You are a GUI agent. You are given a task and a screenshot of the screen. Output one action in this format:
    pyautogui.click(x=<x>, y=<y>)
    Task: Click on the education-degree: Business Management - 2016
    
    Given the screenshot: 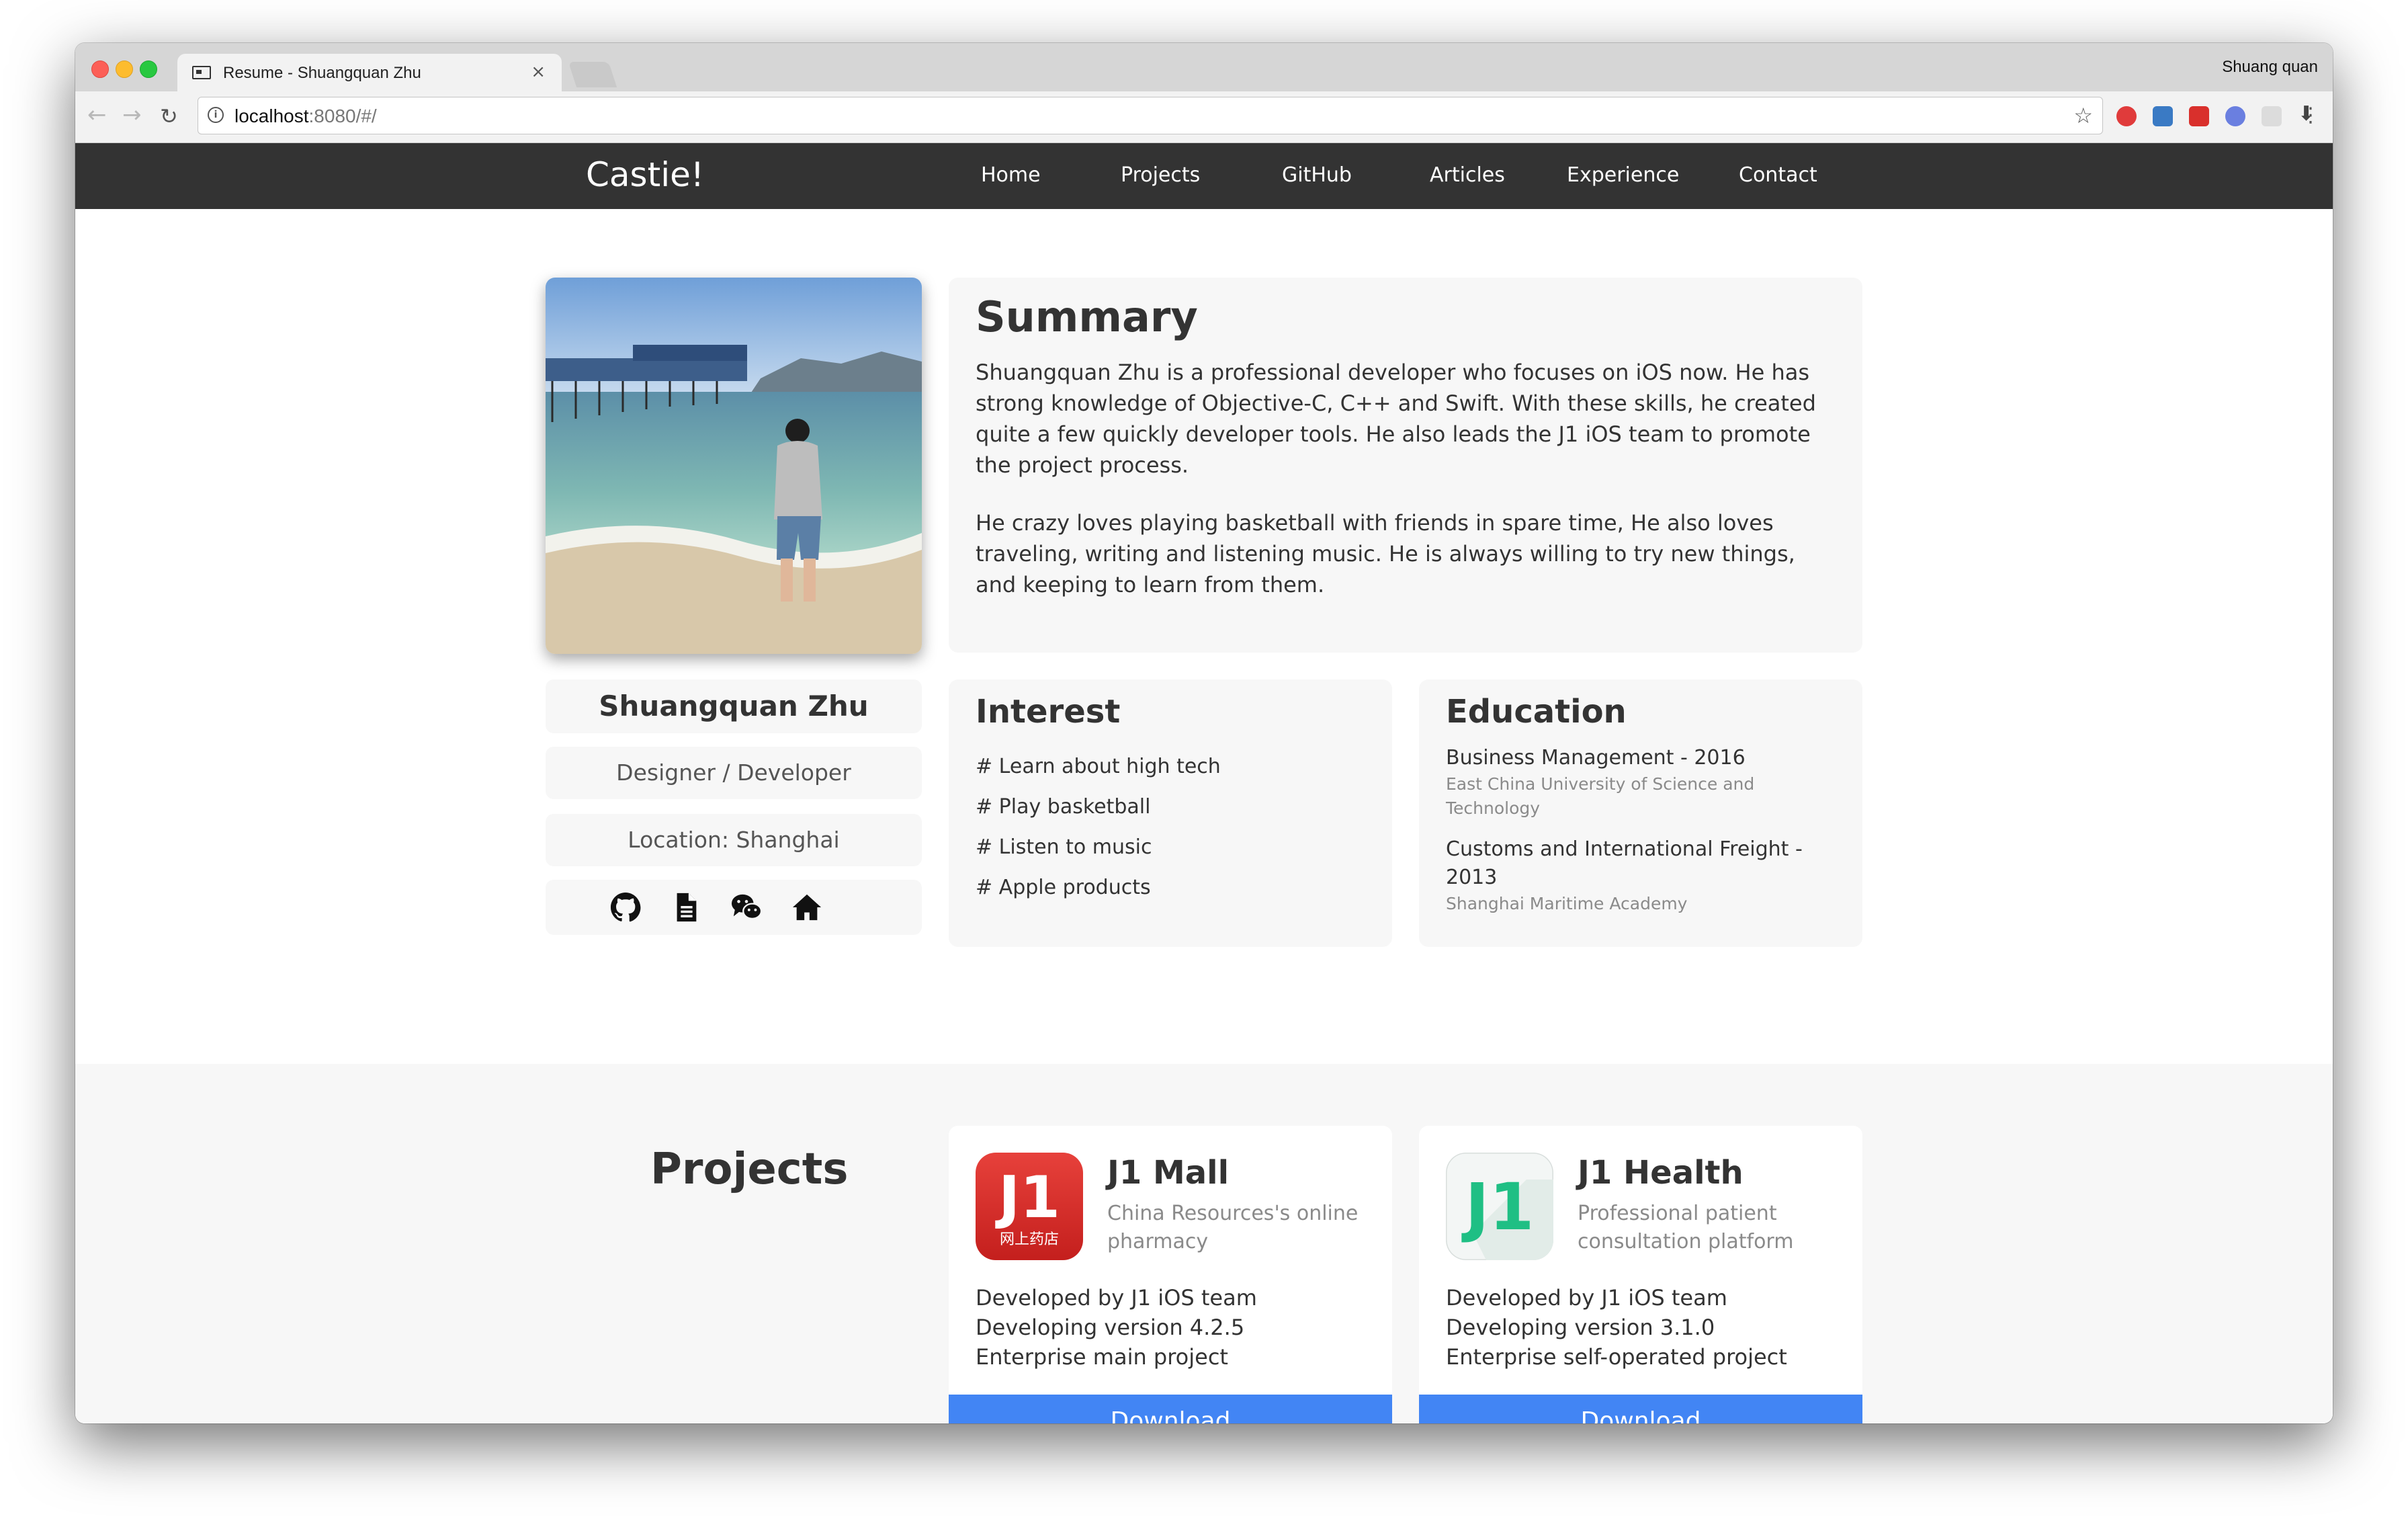 What is the action you would take?
    pyautogui.click(x=1596, y=758)
    